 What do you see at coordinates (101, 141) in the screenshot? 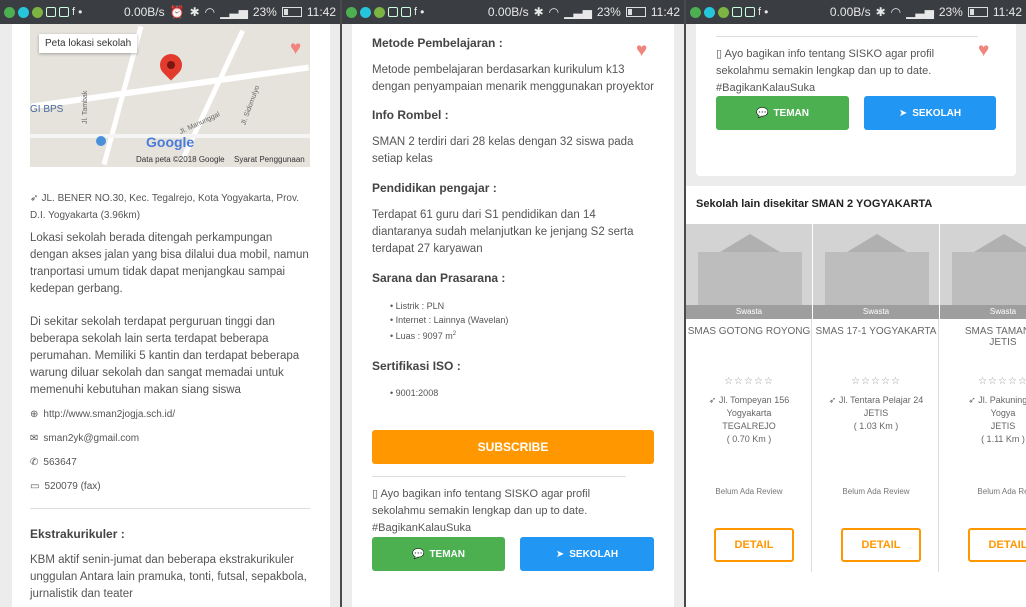
I see `map-poi-icon` at bounding box center [101, 141].